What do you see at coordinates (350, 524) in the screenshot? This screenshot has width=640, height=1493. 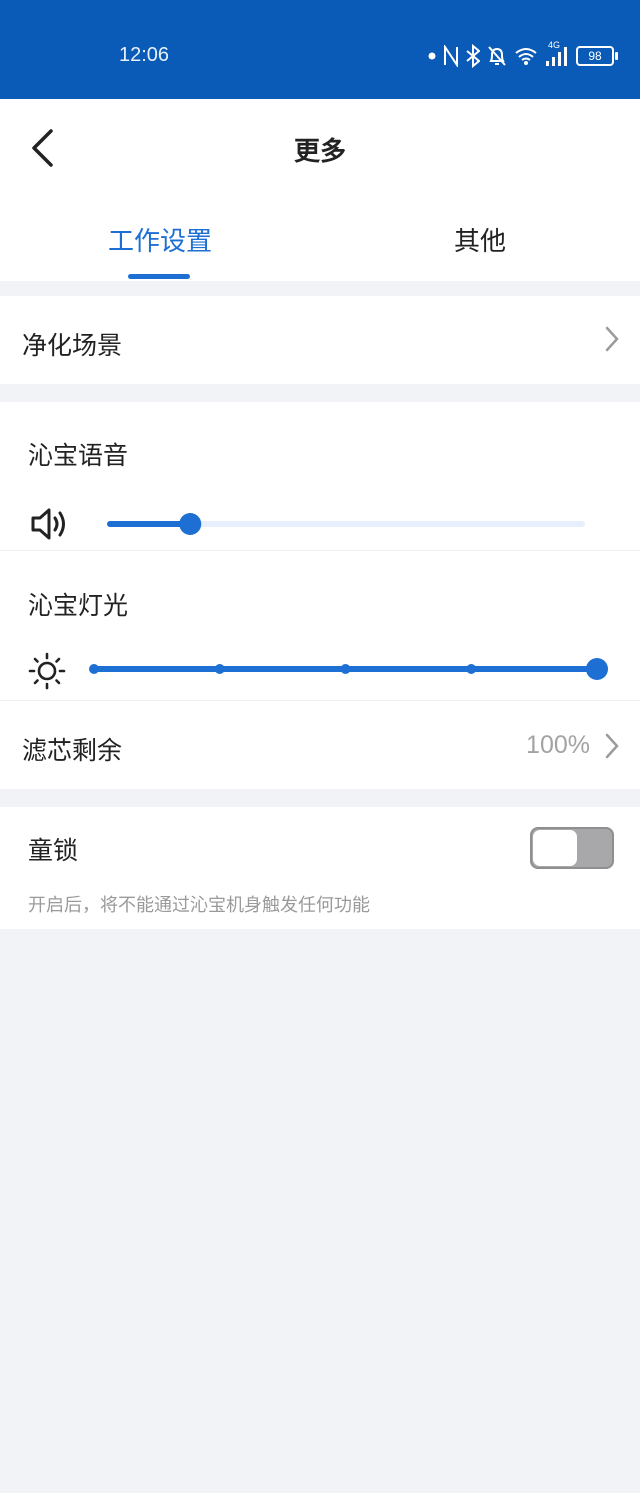 I see `voice-slider` at bounding box center [350, 524].